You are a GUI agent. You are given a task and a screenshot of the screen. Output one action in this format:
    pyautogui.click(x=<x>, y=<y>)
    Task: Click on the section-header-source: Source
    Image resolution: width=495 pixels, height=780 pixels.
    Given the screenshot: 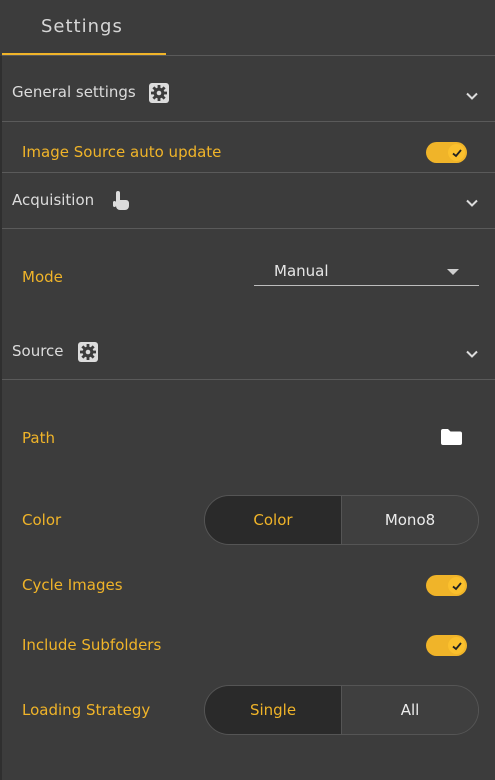 What is the action you would take?
    pyautogui.click(x=248, y=352)
    